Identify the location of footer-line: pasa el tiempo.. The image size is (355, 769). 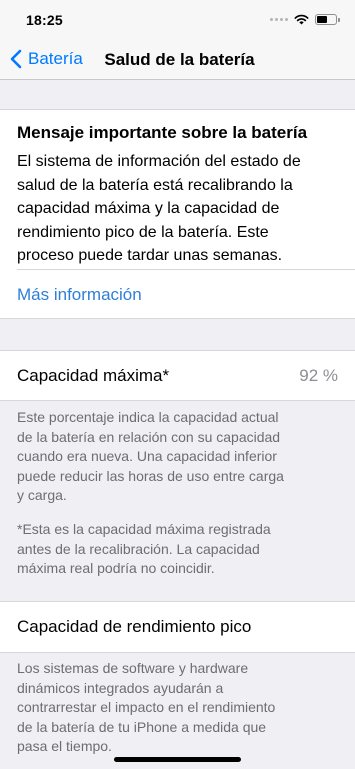
(64, 746).